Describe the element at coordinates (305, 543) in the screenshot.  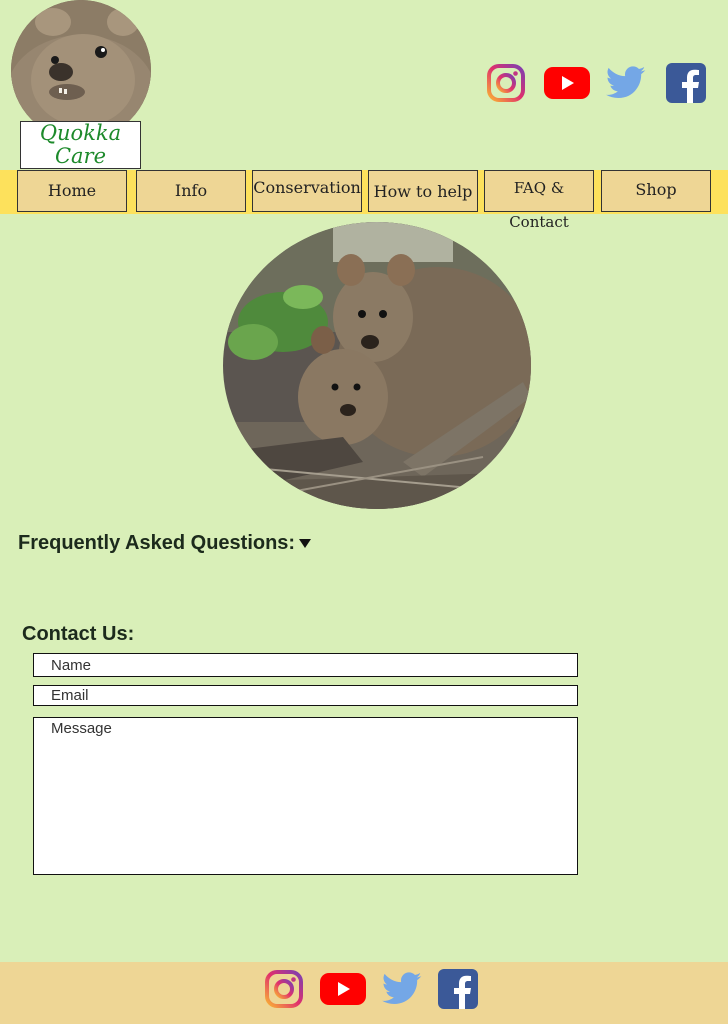
I see `caret-down-icon` at that location.